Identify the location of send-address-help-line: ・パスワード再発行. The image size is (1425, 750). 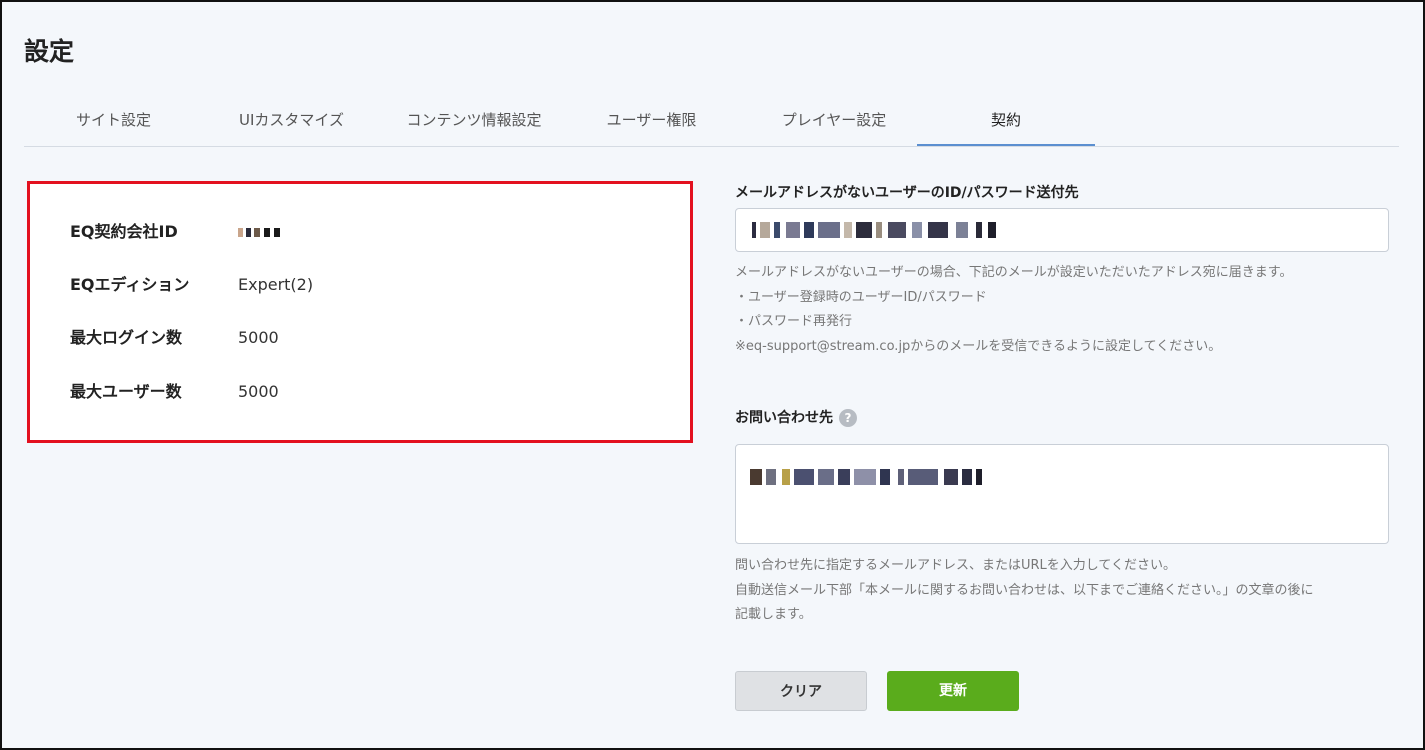
(794, 321).